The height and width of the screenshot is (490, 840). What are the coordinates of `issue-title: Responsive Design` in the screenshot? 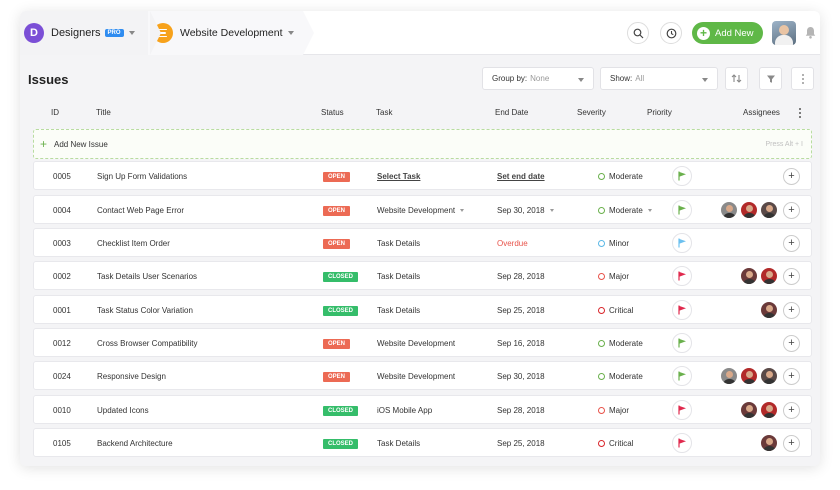 It's located at (131, 376).